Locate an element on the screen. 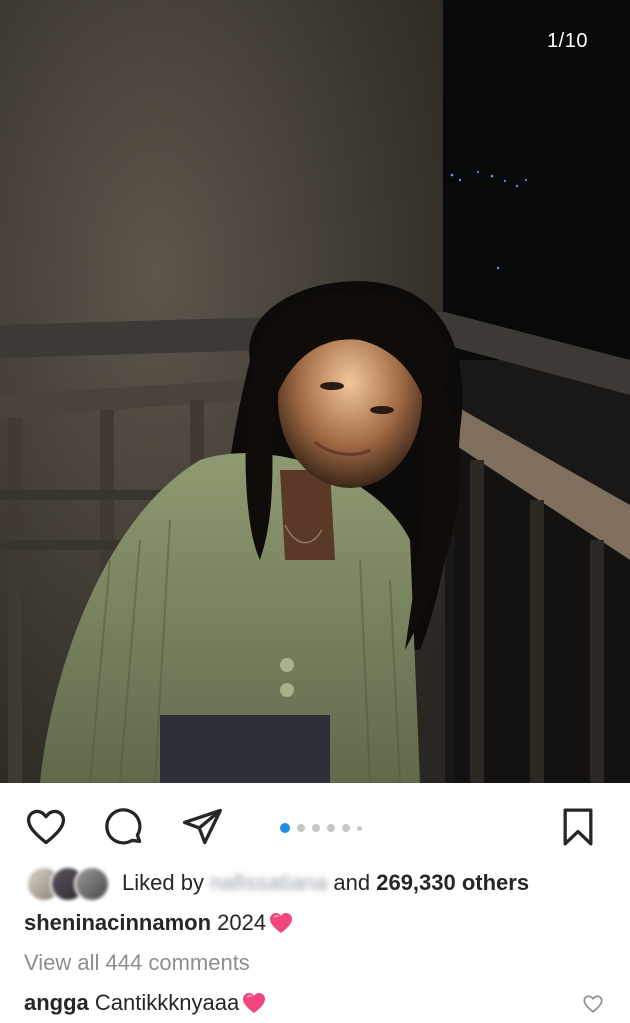 The image size is (630, 1023). comment-username: angga is located at coordinates (56, 1003).